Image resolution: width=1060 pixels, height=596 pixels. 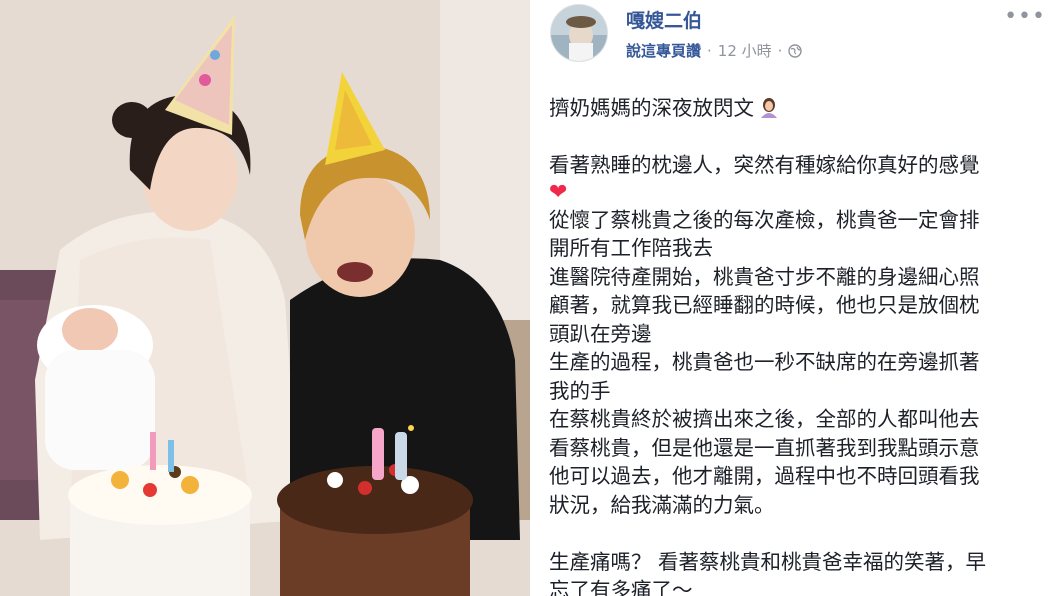 What do you see at coordinates (662, 504) in the screenshot?
I see `post-line: 狀況，給我滿滿的力氣。` at bounding box center [662, 504].